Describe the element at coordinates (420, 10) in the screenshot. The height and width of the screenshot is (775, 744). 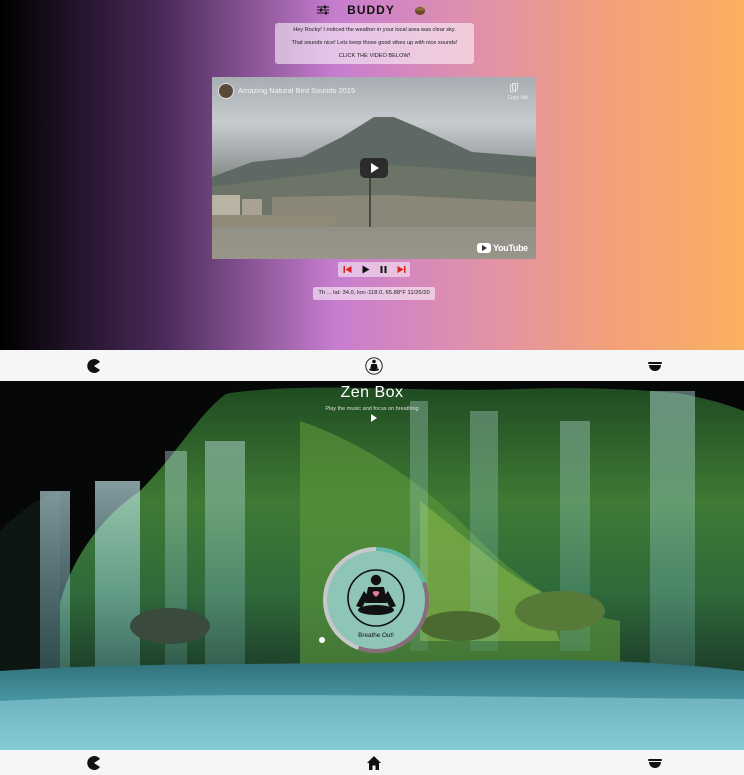
I see `singing-bowl-icon` at that location.